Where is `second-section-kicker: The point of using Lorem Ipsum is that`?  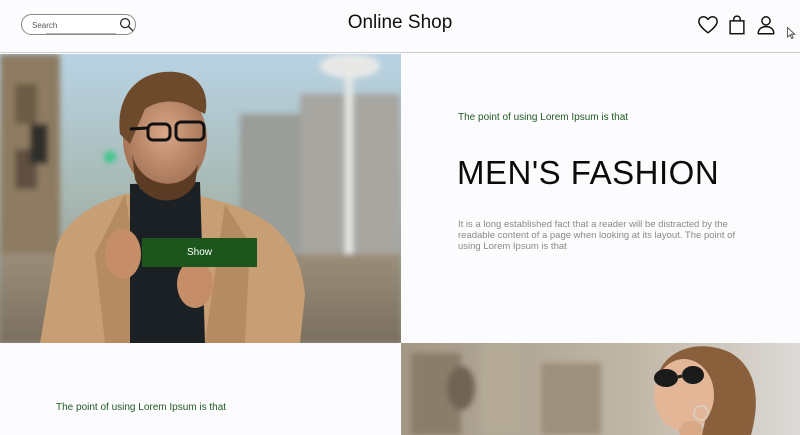 second-section-kicker: The point of using Lorem Ipsum is that is located at coordinates (141, 407).